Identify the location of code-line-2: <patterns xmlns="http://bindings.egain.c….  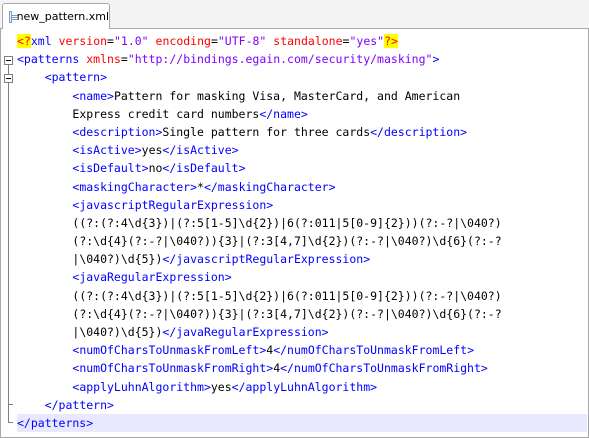
(228, 59).